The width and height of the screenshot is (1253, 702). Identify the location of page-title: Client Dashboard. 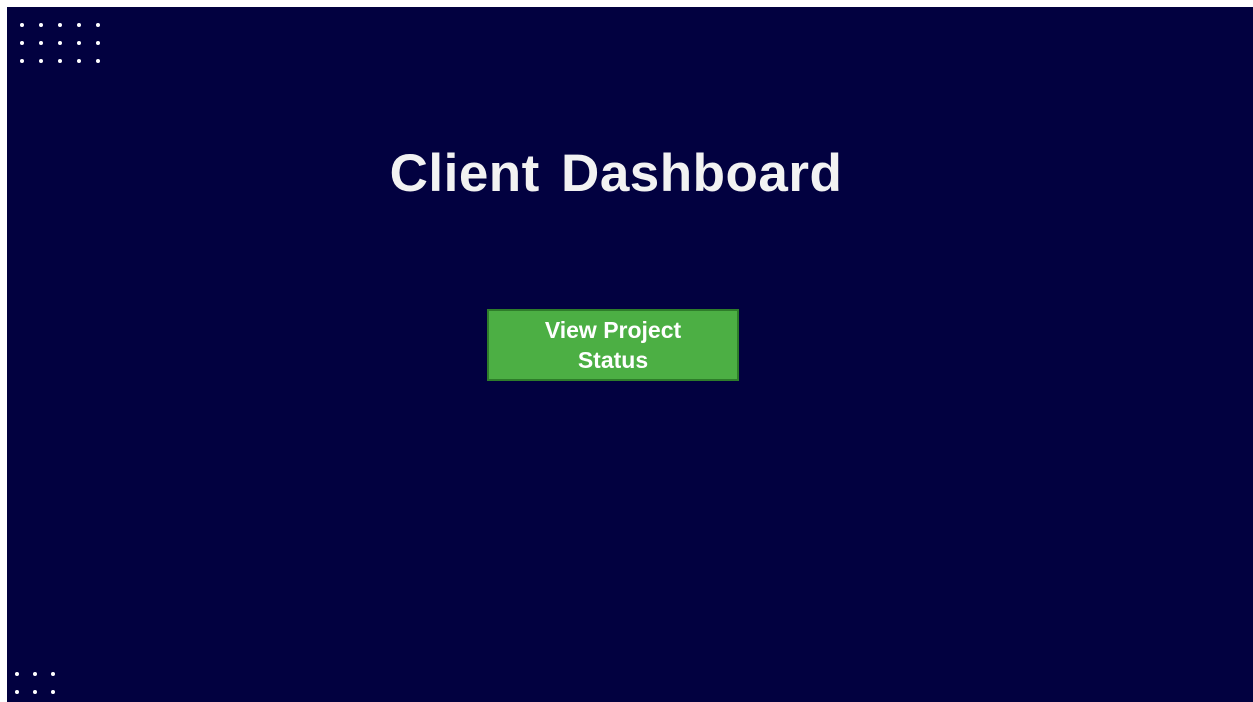
(616, 173).